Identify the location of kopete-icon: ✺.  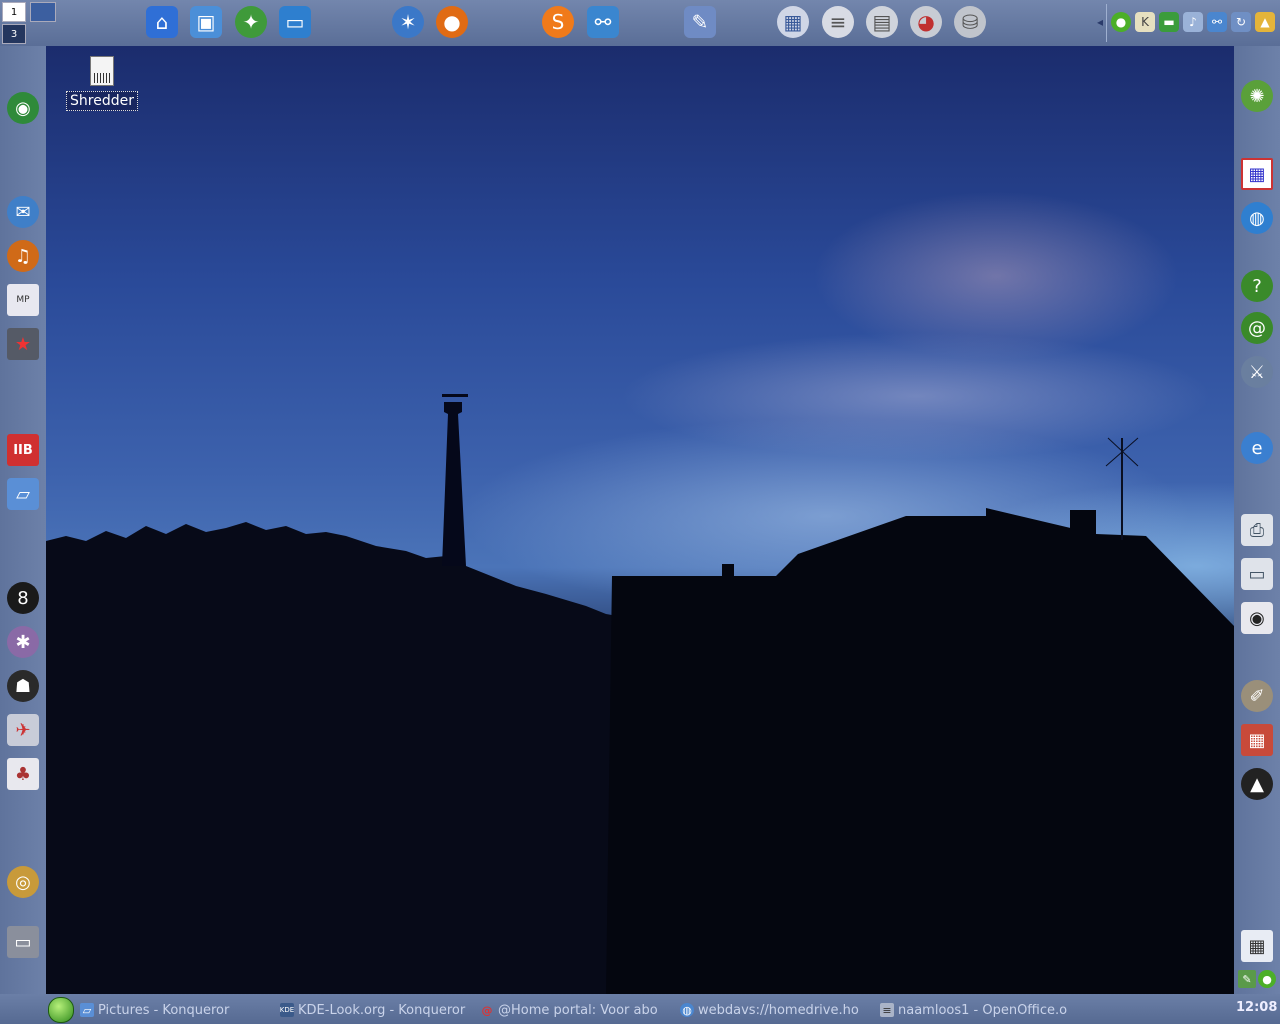
(1257, 96).